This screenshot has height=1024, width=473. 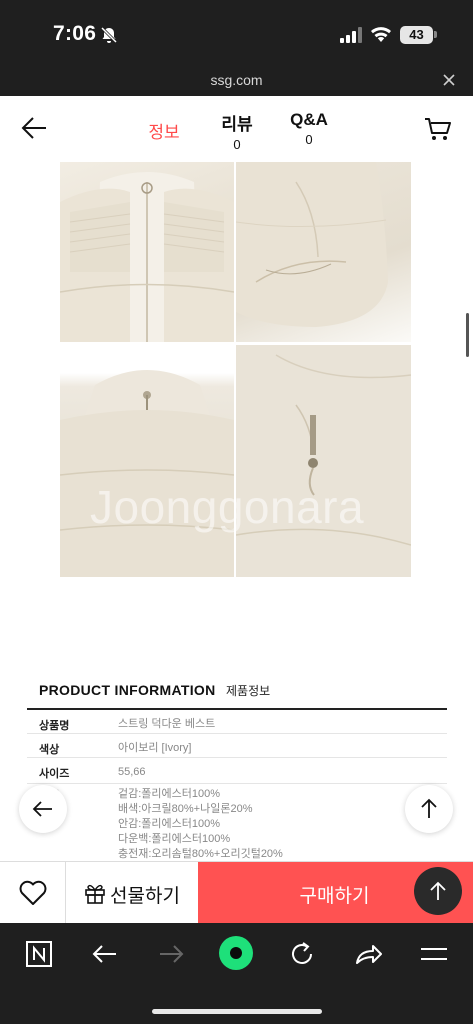 I want to click on material-line: 겉감:폴리에스터100%, so click(x=169, y=794).